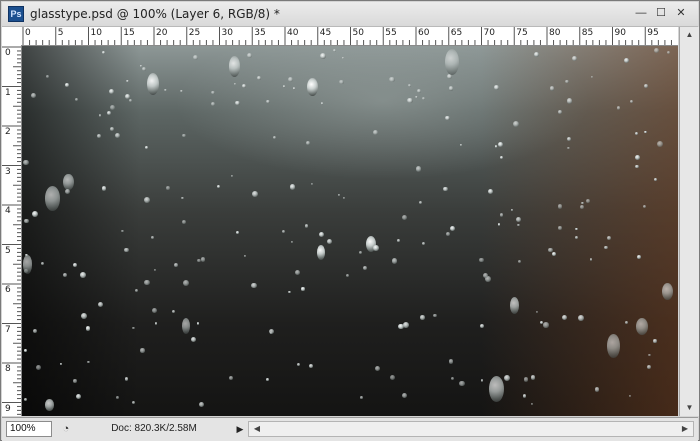 Image resolution: width=700 pixels, height=441 pixels. Describe the element at coordinates (685, 429) in the screenshot. I see `scroll-right-arrow-icon: ▶` at that location.